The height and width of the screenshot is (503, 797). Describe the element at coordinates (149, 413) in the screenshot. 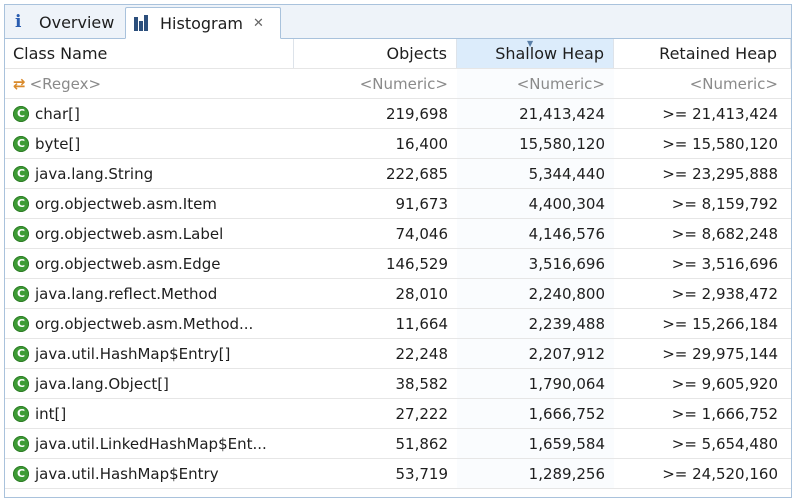

I see `class-name-cell: Cint[]` at that location.